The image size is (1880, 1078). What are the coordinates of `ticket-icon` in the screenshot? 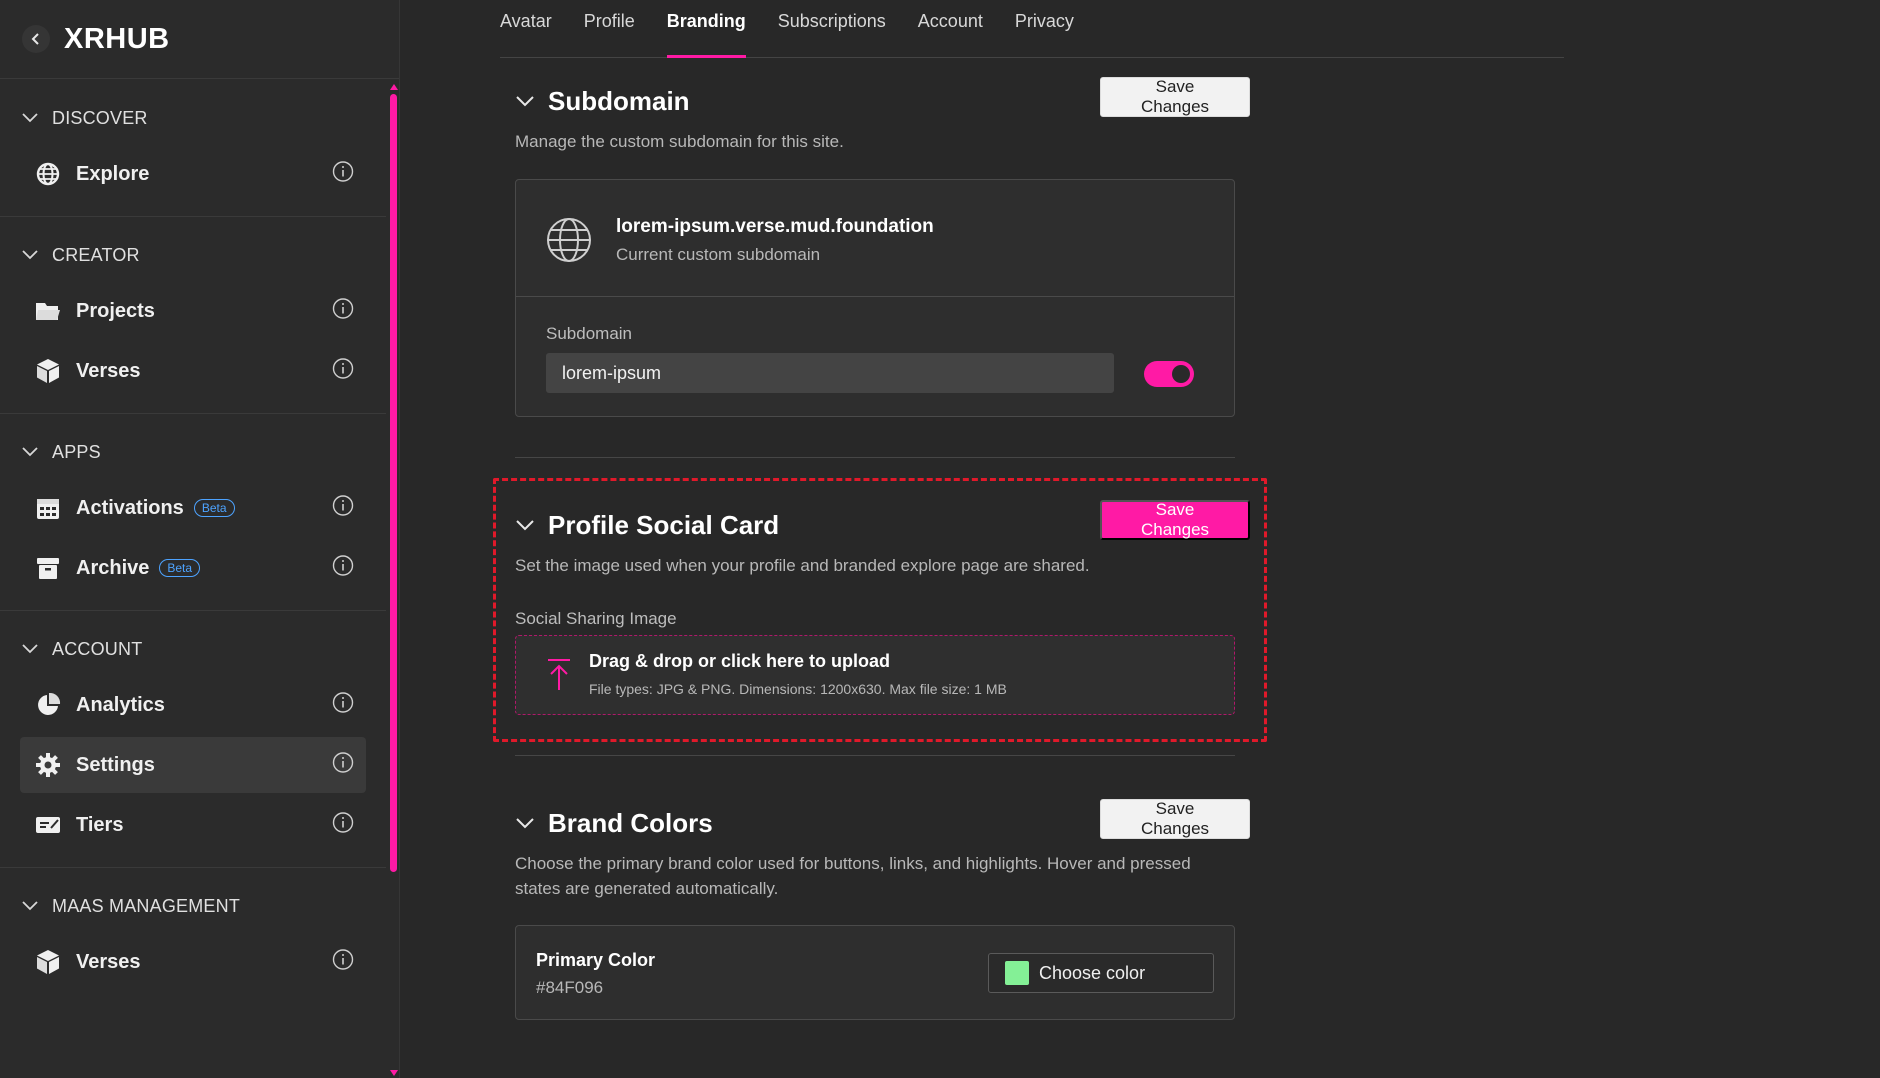 It's located at (48, 825).